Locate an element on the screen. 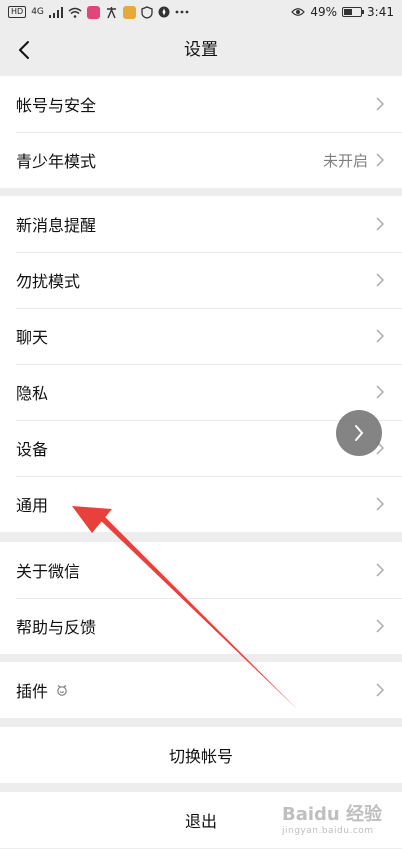  signal-icon is located at coordinates (55, 12).